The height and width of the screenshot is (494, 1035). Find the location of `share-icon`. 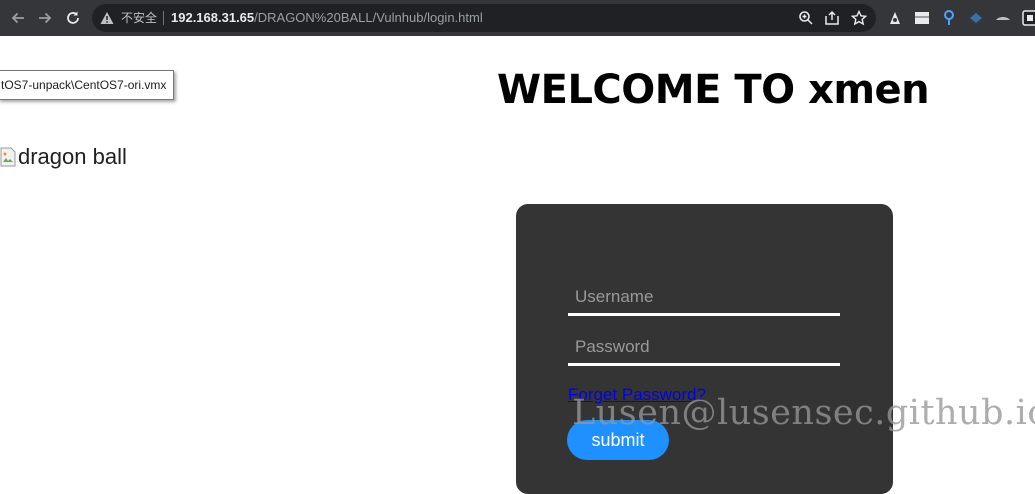

share-icon is located at coordinates (832, 18).